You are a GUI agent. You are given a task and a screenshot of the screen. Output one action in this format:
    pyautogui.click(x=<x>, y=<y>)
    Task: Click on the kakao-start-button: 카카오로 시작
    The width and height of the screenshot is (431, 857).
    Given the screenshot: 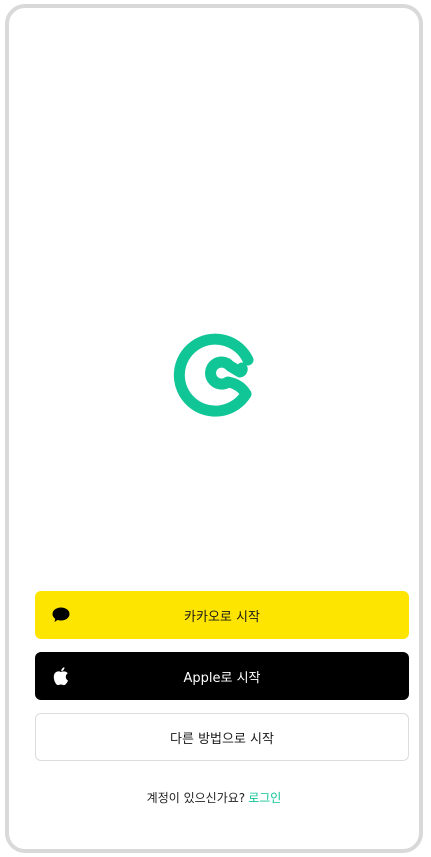 What is the action you would take?
    pyautogui.click(x=222, y=615)
    